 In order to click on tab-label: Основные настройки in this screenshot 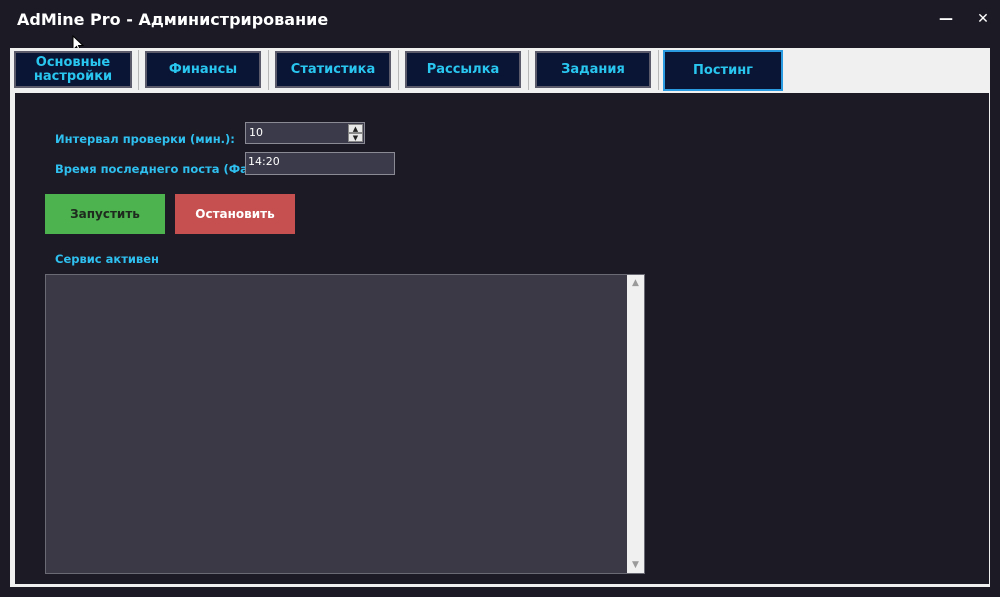, I will do `click(73, 69)`.